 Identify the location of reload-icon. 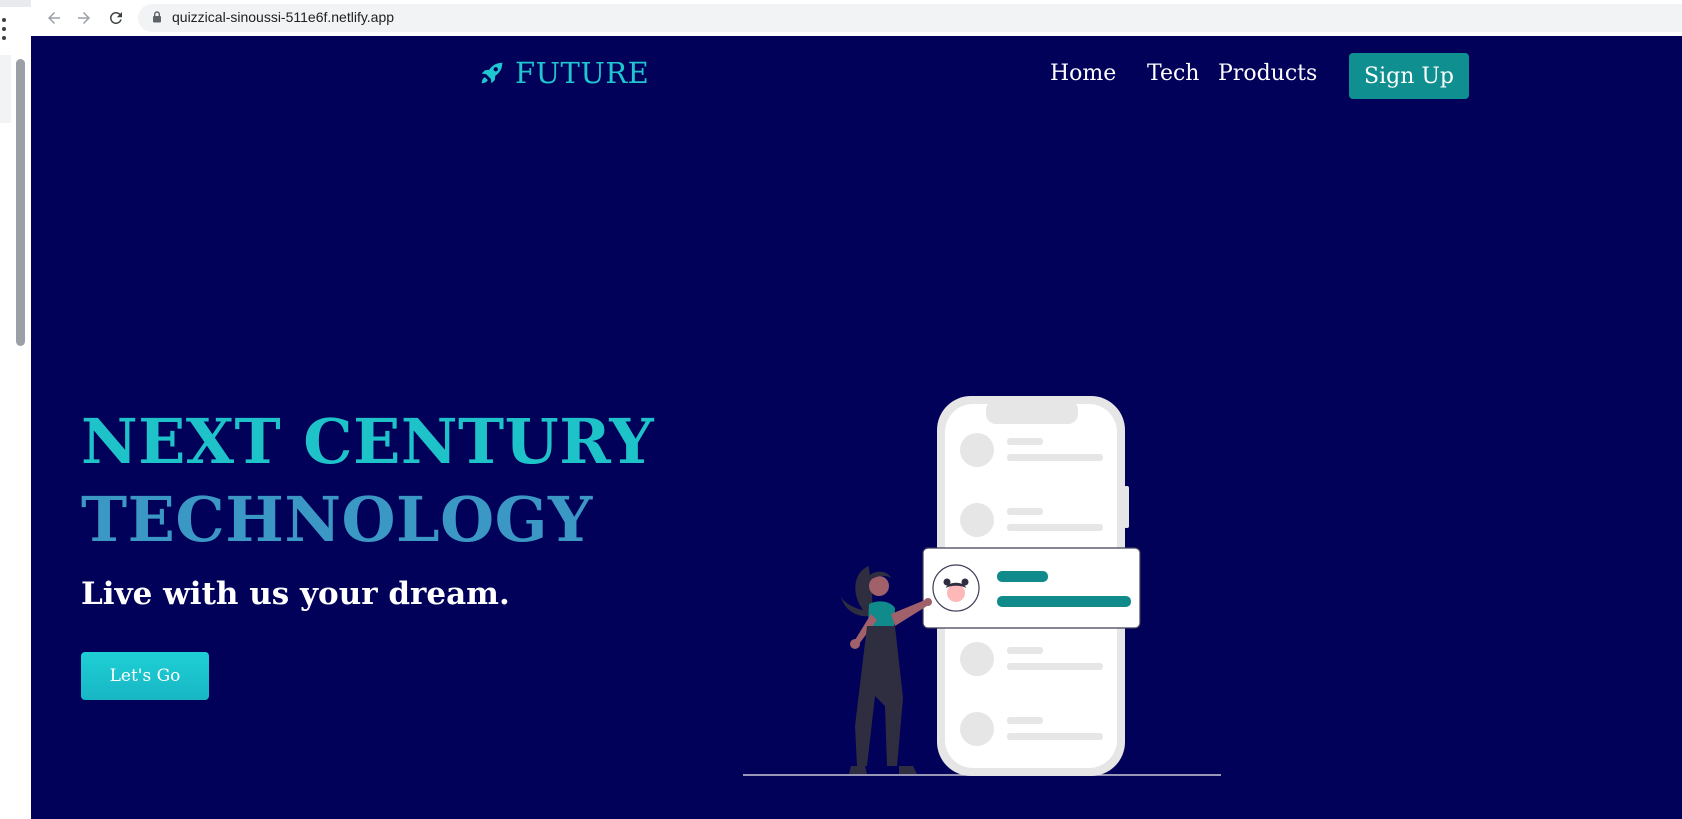
(115, 17).